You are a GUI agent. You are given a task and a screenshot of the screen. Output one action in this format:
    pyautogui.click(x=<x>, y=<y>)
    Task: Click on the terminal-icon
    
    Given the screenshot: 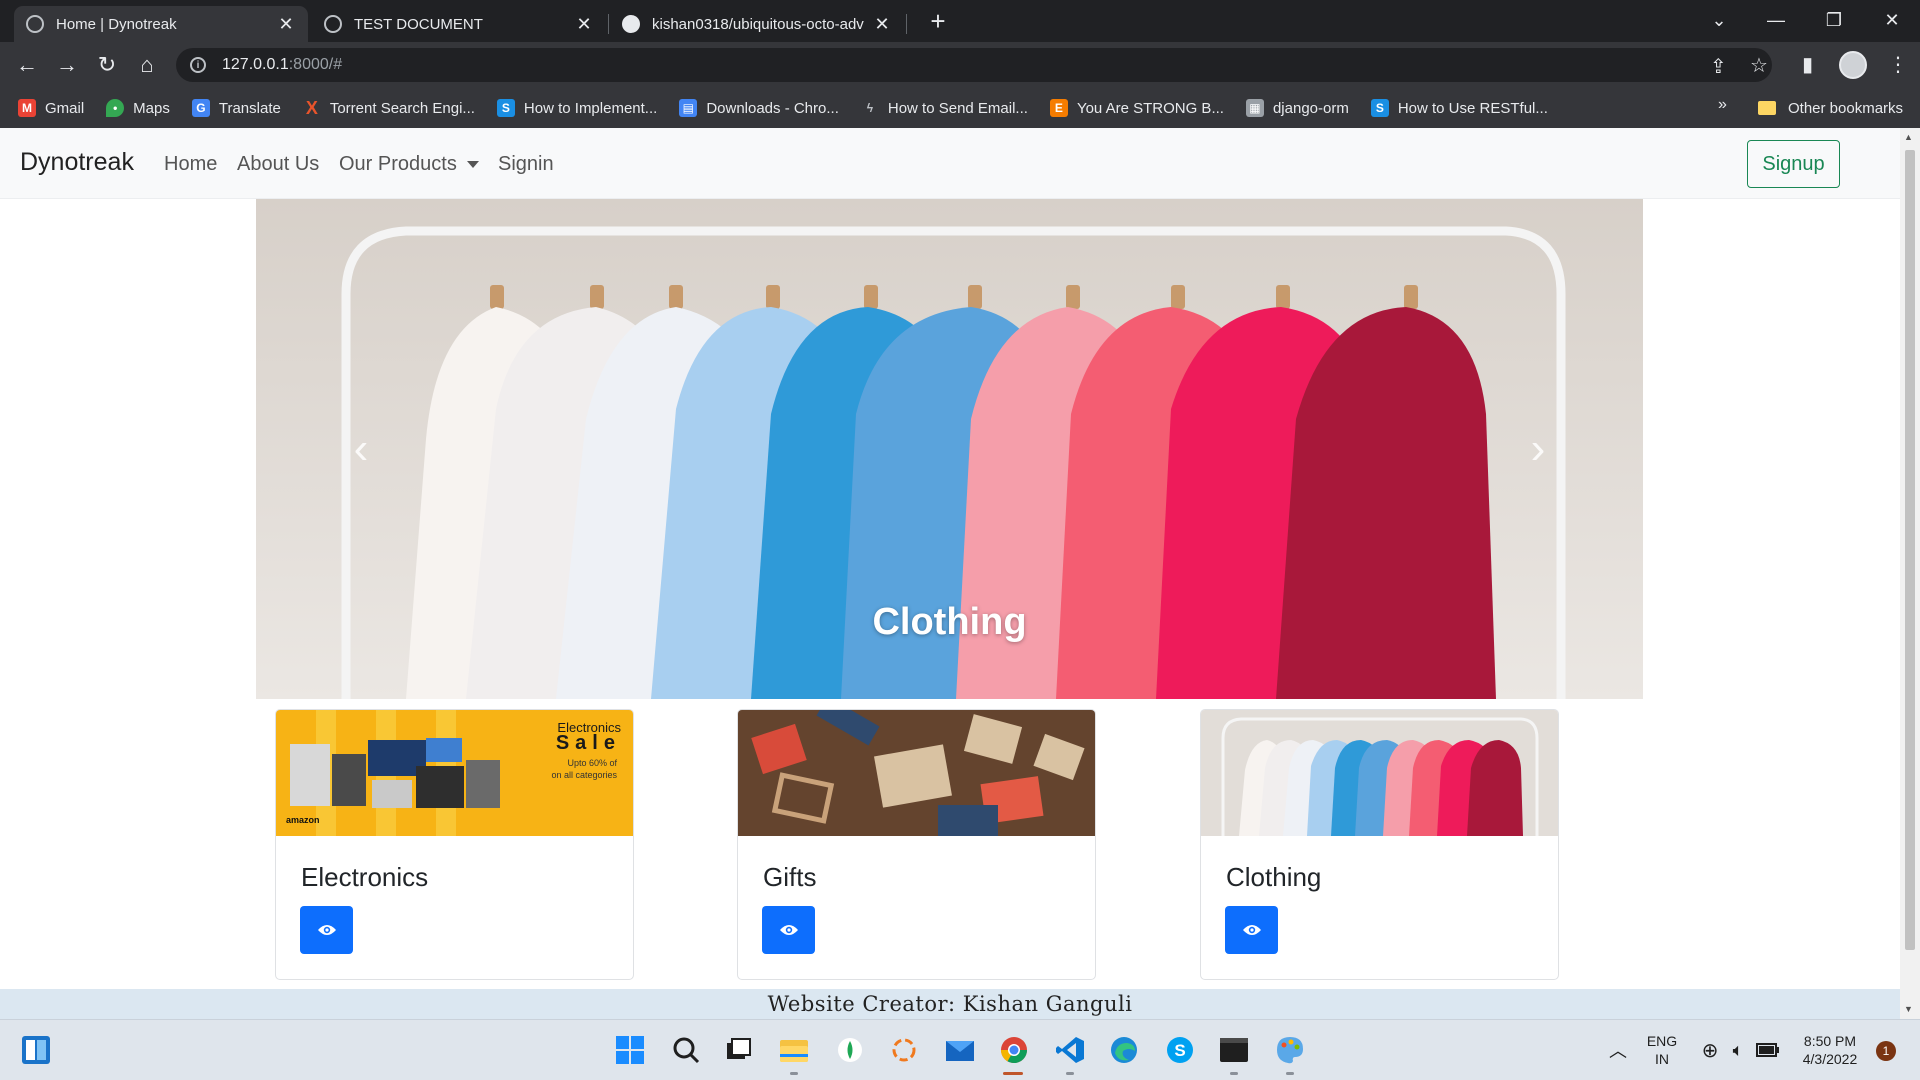 What is the action you would take?
    pyautogui.click(x=1234, y=1050)
    